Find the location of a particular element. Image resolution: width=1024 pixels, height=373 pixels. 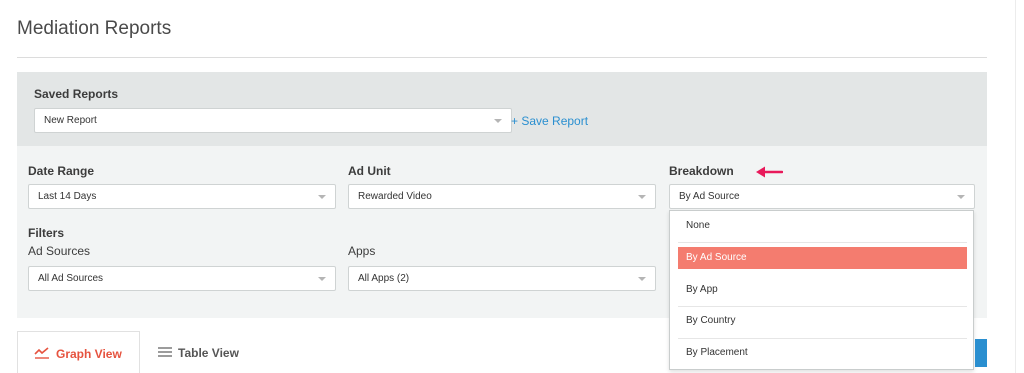

saved-reports-value: New Report is located at coordinates (70, 120).